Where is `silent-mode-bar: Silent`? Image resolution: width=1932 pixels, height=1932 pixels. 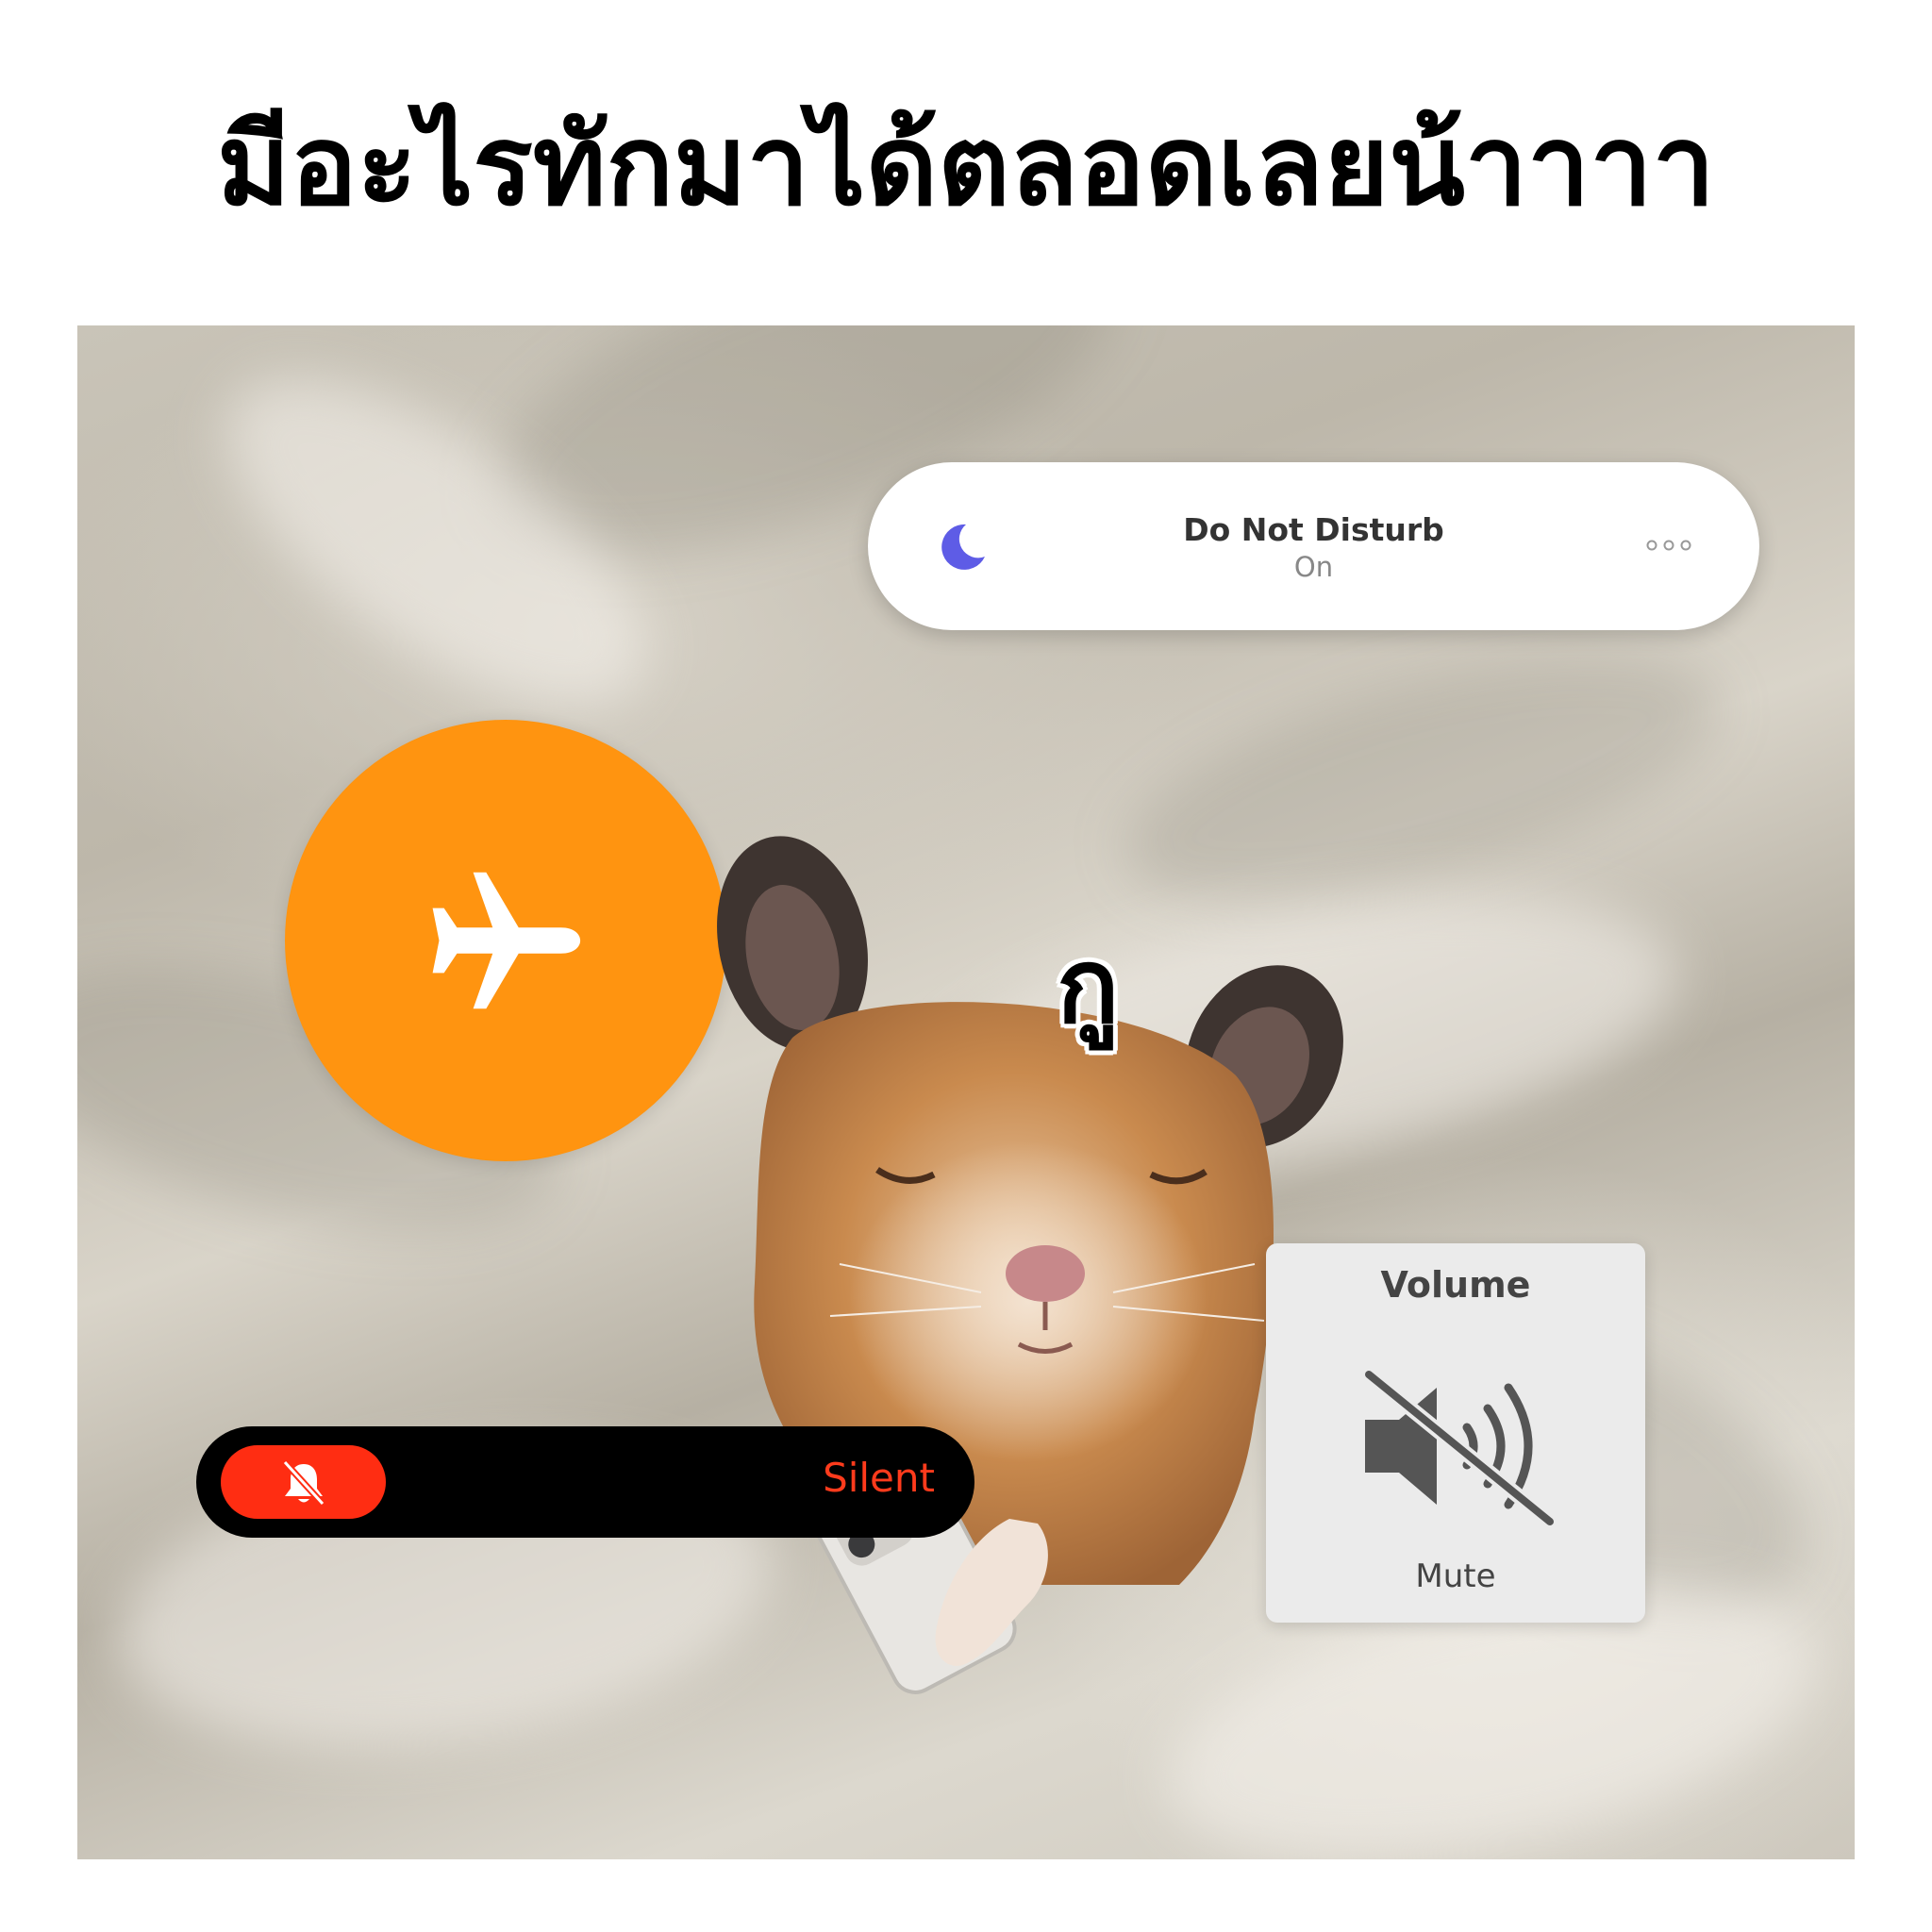 silent-mode-bar: Silent is located at coordinates (585, 1482).